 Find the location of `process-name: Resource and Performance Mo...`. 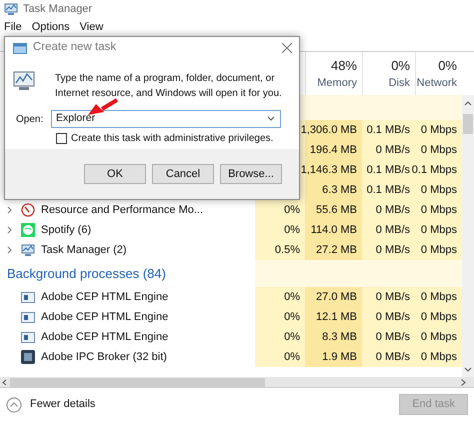

process-name: Resource and Performance Mo... is located at coordinates (122, 210).